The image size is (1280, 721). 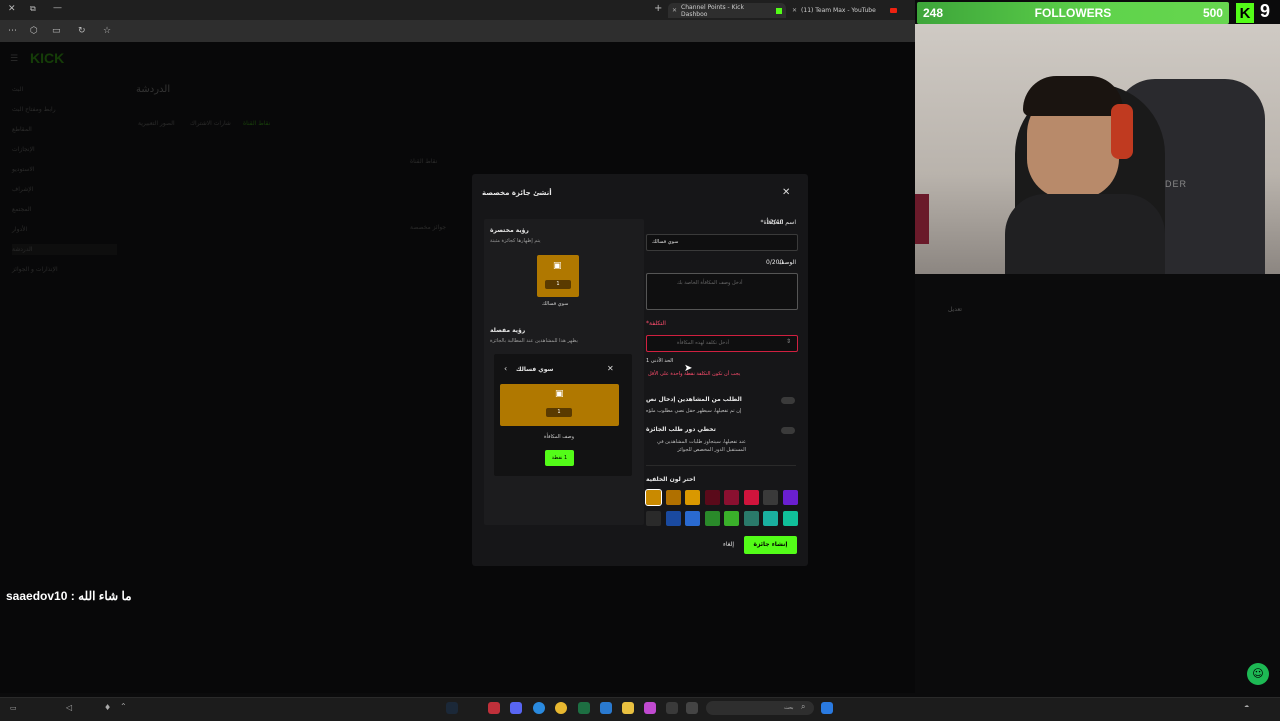 I want to click on description-counter: 0/200, so click(x=775, y=262).